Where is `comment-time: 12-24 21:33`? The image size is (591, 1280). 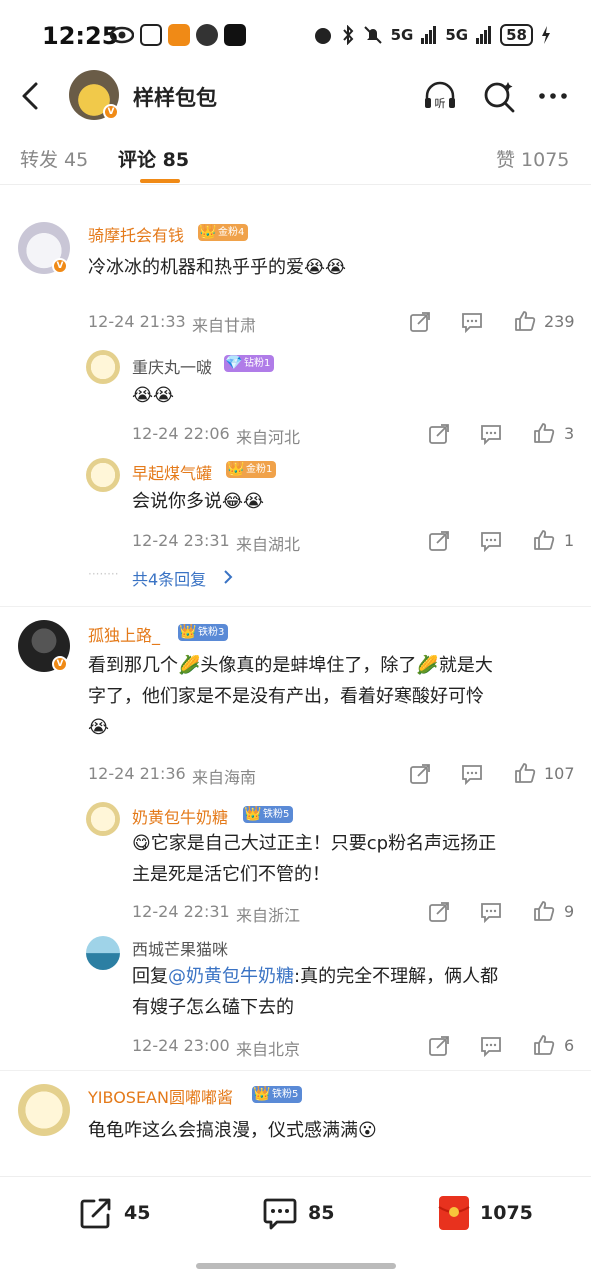 comment-time: 12-24 21:33 is located at coordinates (137, 321).